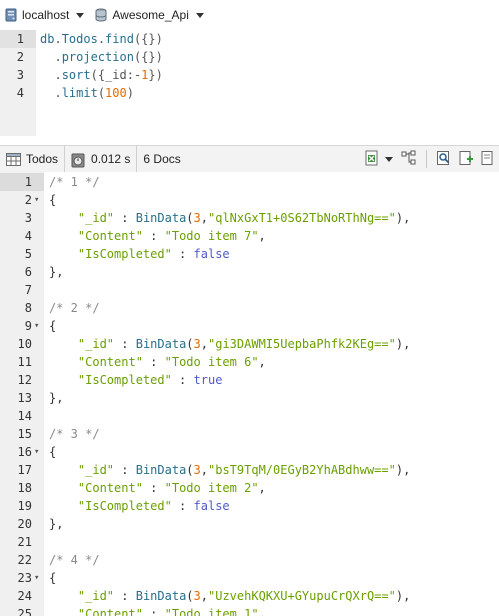 The height and width of the screenshot is (616, 499). Describe the element at coordinates (249, 272) in the screenshot. I see `result-line: 6},` at that location.